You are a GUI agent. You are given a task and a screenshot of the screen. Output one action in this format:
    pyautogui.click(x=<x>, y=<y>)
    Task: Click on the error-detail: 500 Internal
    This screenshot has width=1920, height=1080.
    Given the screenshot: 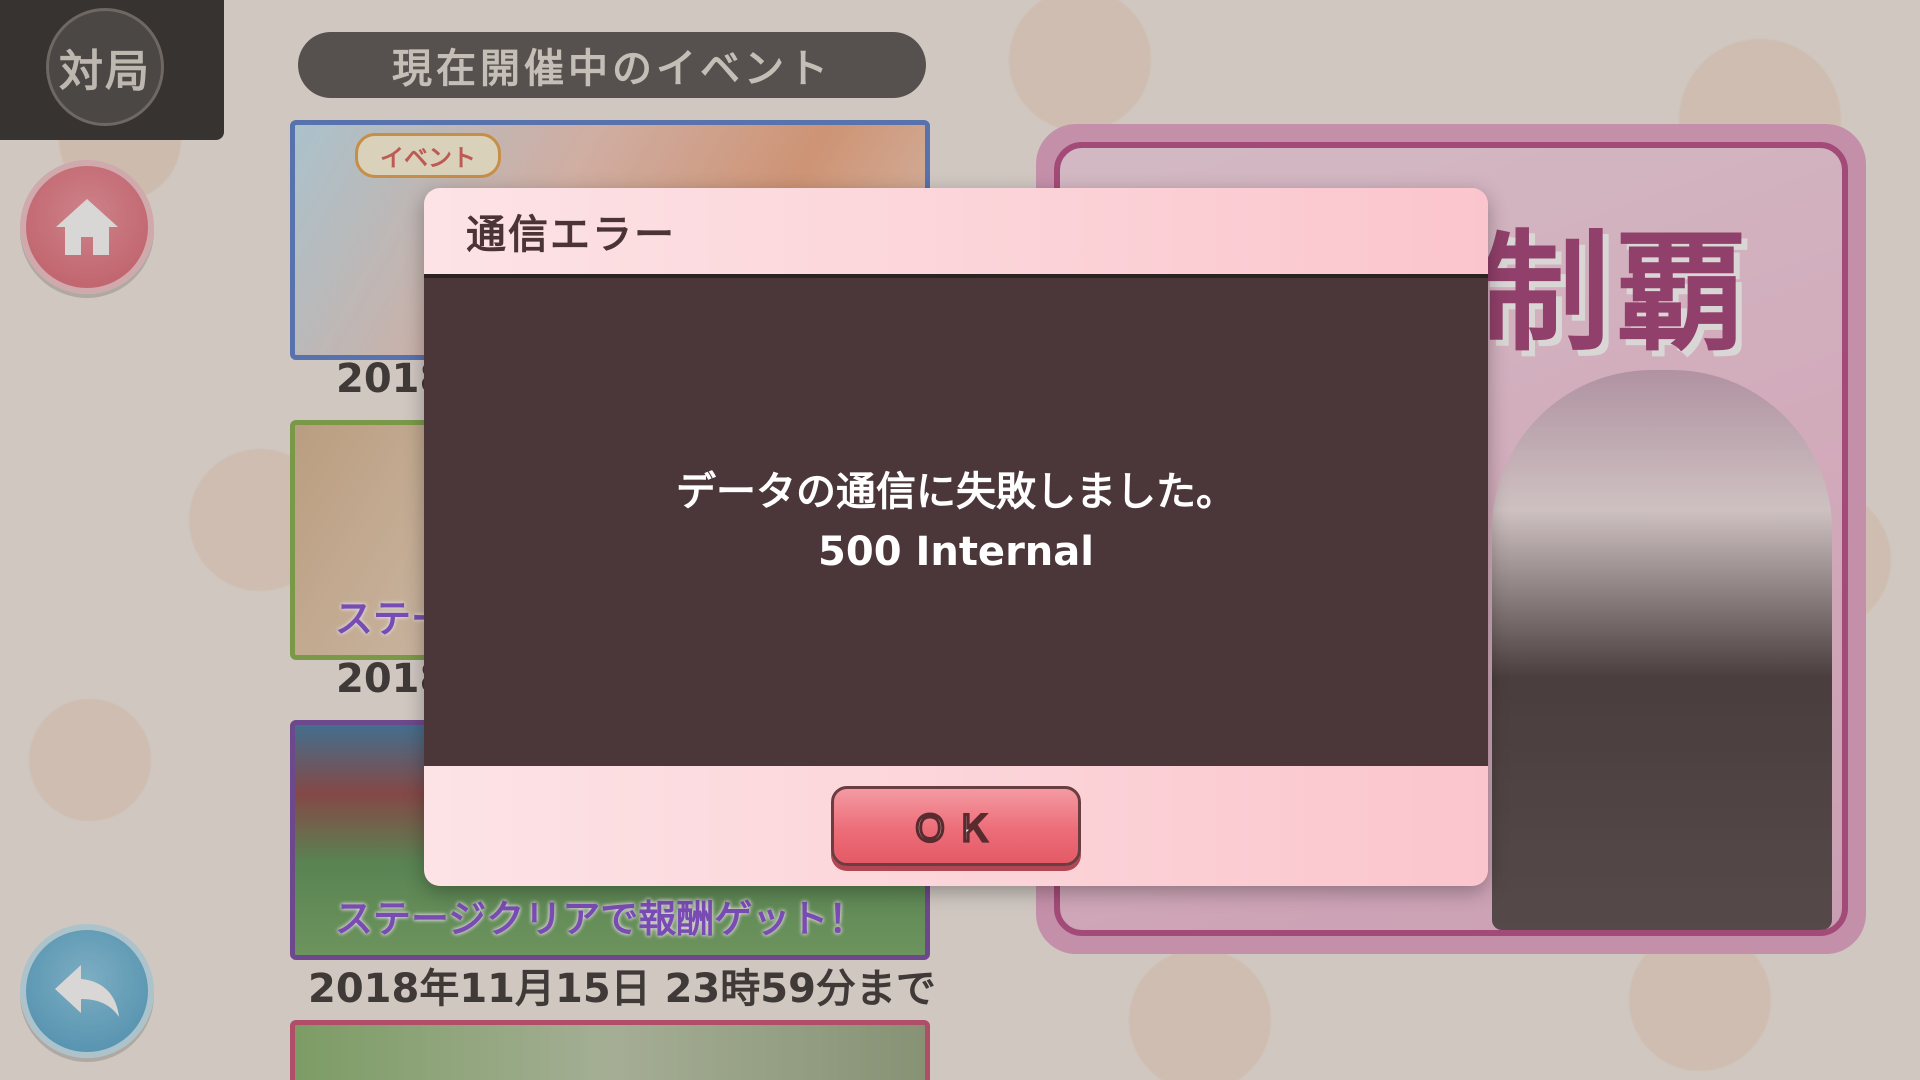 What is the action you would take?
    pyautogui.click(x=956, y=552)
    